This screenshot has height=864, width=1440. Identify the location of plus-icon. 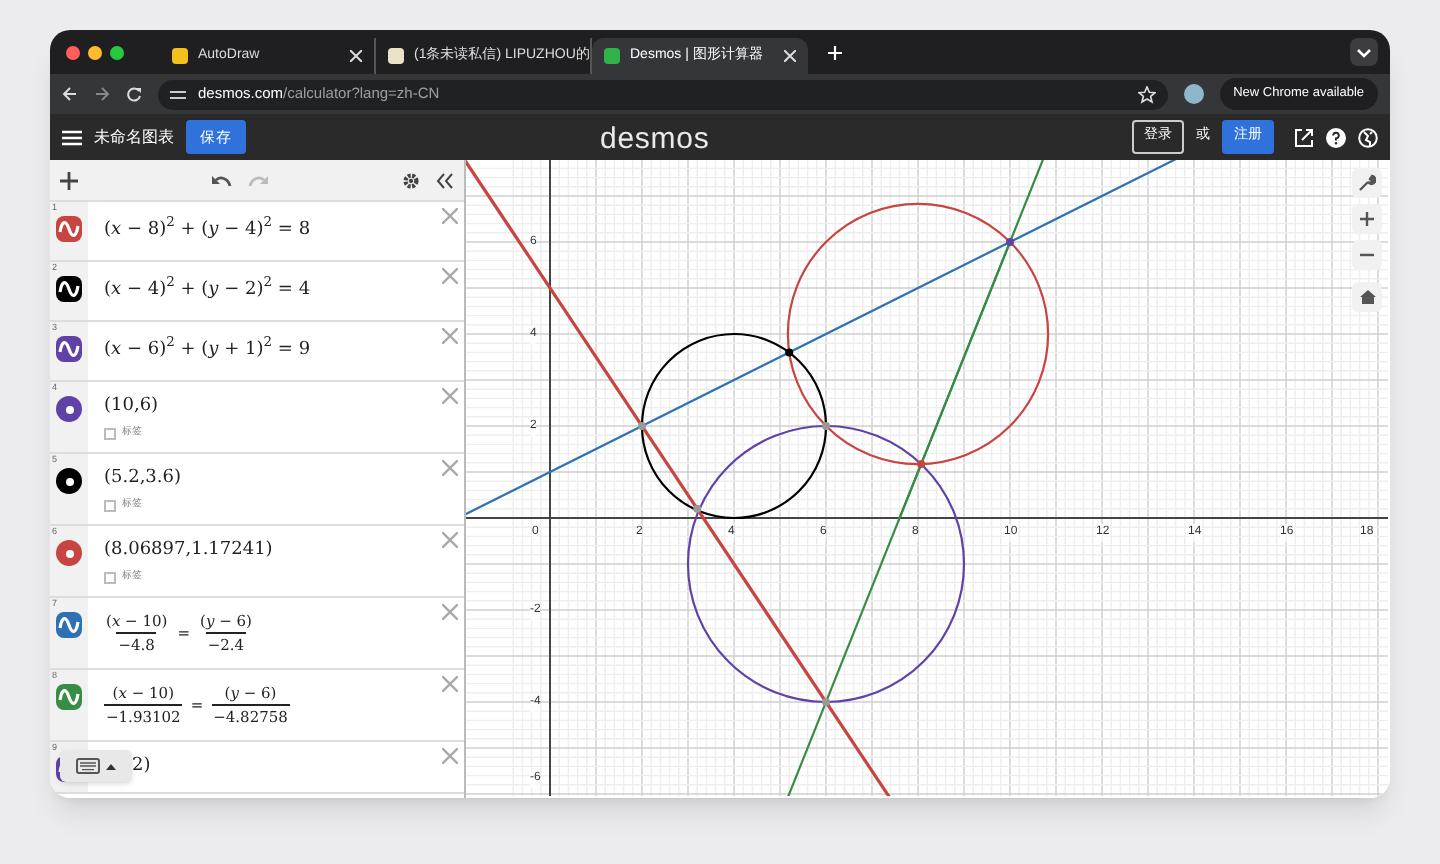
(1367, 219).